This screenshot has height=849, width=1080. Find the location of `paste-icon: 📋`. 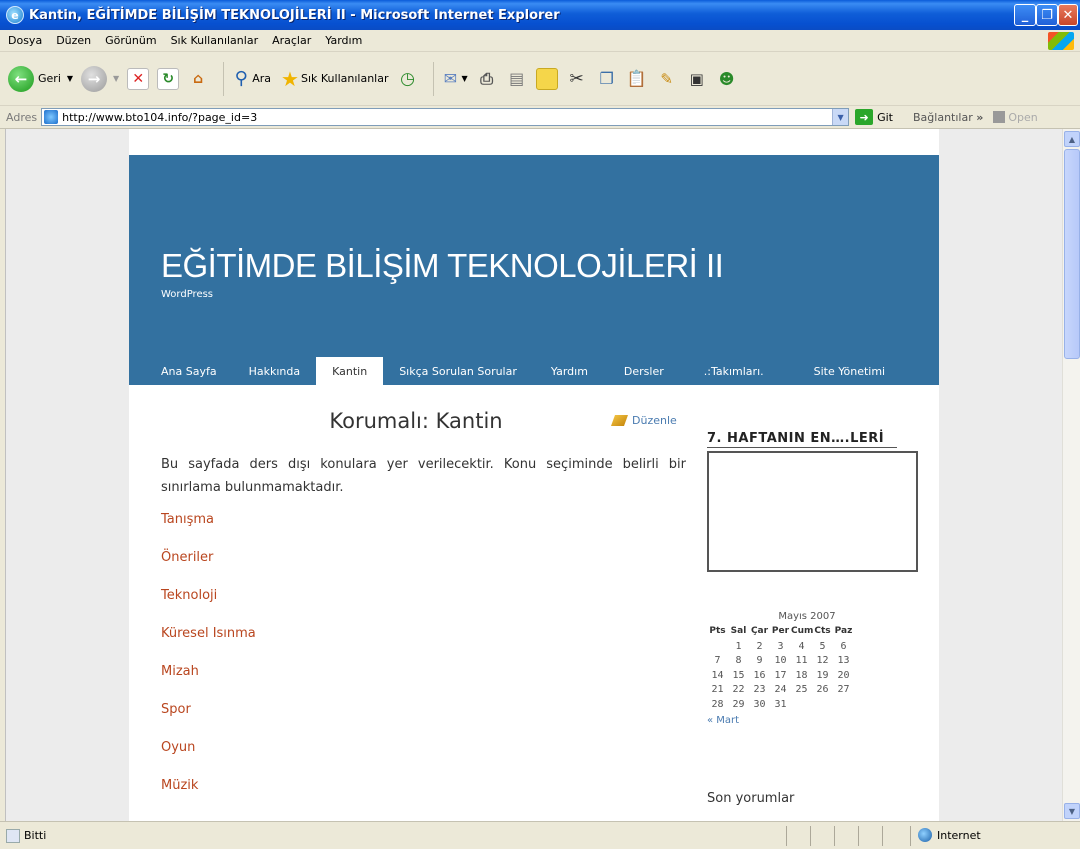

paste-icon: 📋 is located at coordinates (636, 78).